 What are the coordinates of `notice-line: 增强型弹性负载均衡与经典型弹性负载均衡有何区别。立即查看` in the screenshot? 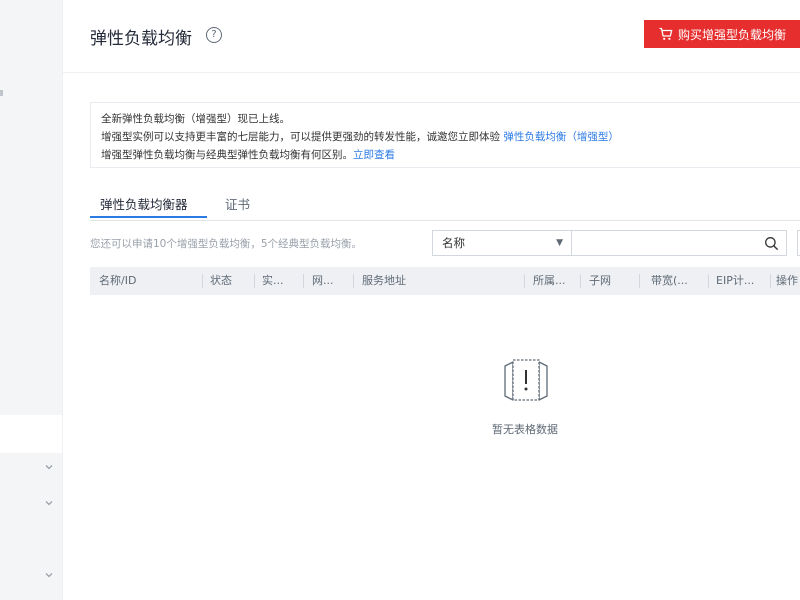 It's located at (248, 154).